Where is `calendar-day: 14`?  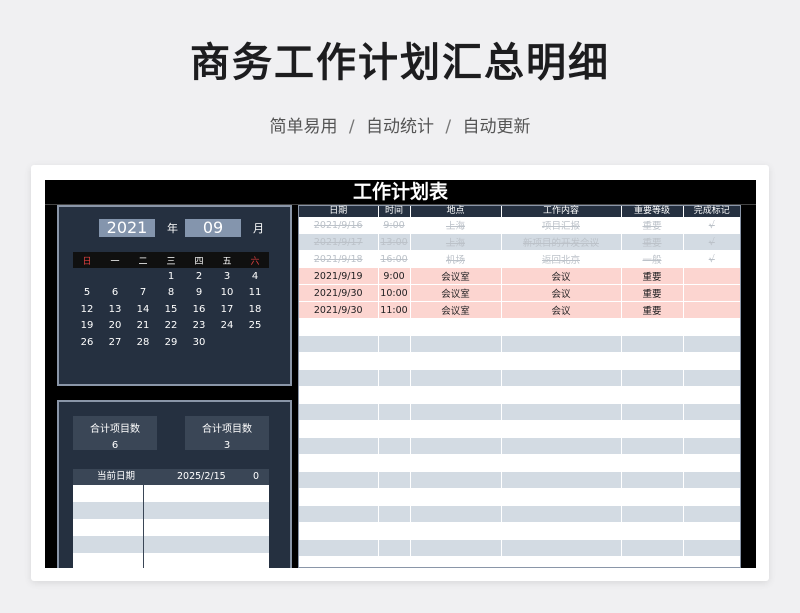 calendar-day: 14 is located at coordinates (143, 309).